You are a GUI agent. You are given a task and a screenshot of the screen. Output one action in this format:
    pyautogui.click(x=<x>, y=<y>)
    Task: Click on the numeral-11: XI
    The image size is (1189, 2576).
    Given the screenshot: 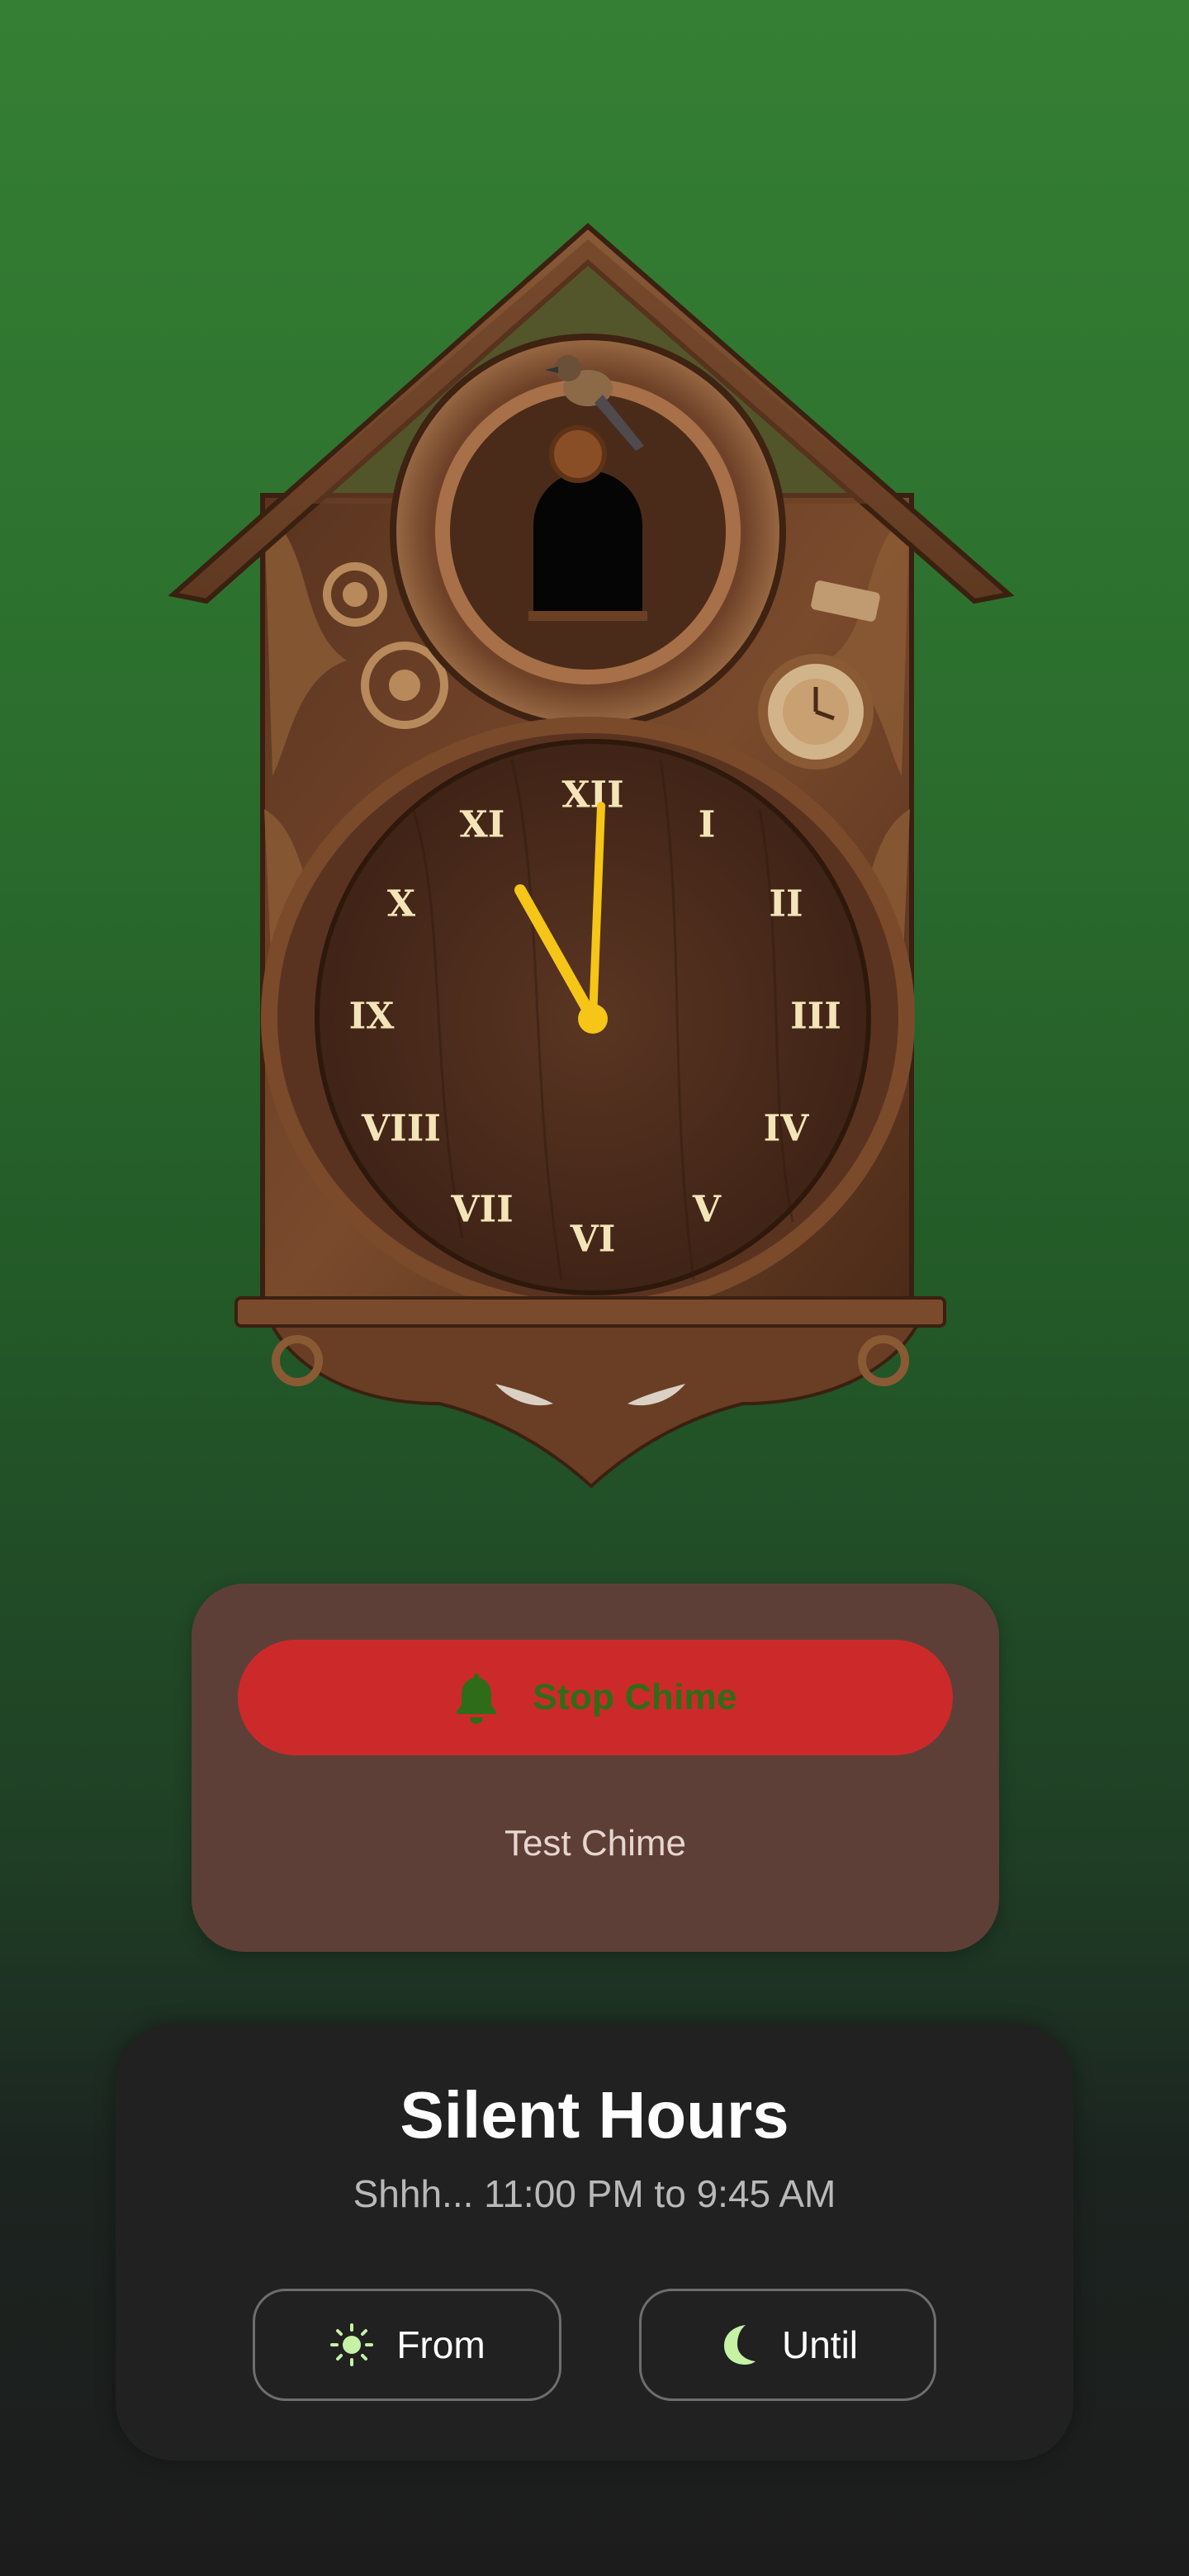 What is the action you would take?
    pyautogui.click(x=482, y=825)
    